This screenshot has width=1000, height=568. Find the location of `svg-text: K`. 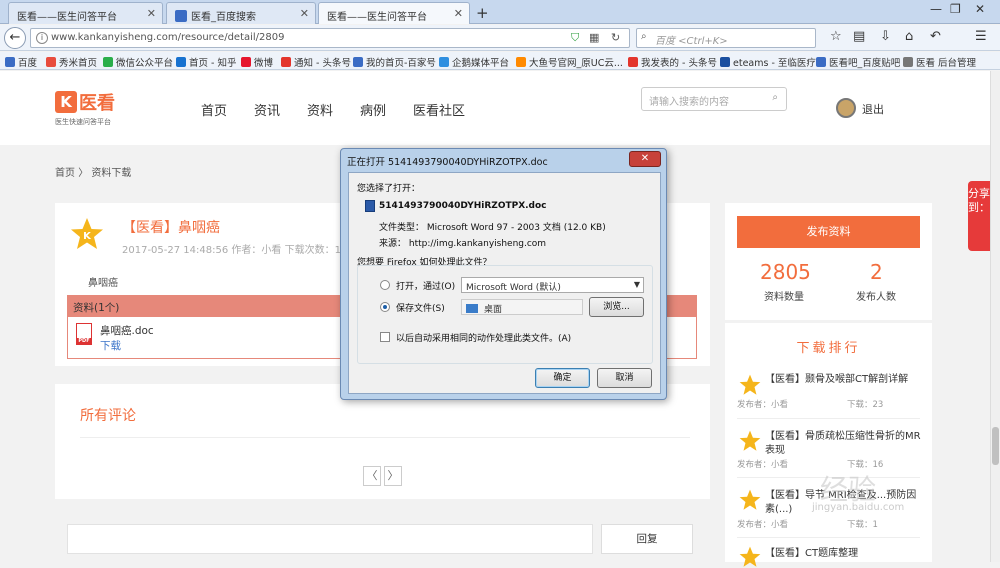

svg-text: K is located at coordinates (87, 236).